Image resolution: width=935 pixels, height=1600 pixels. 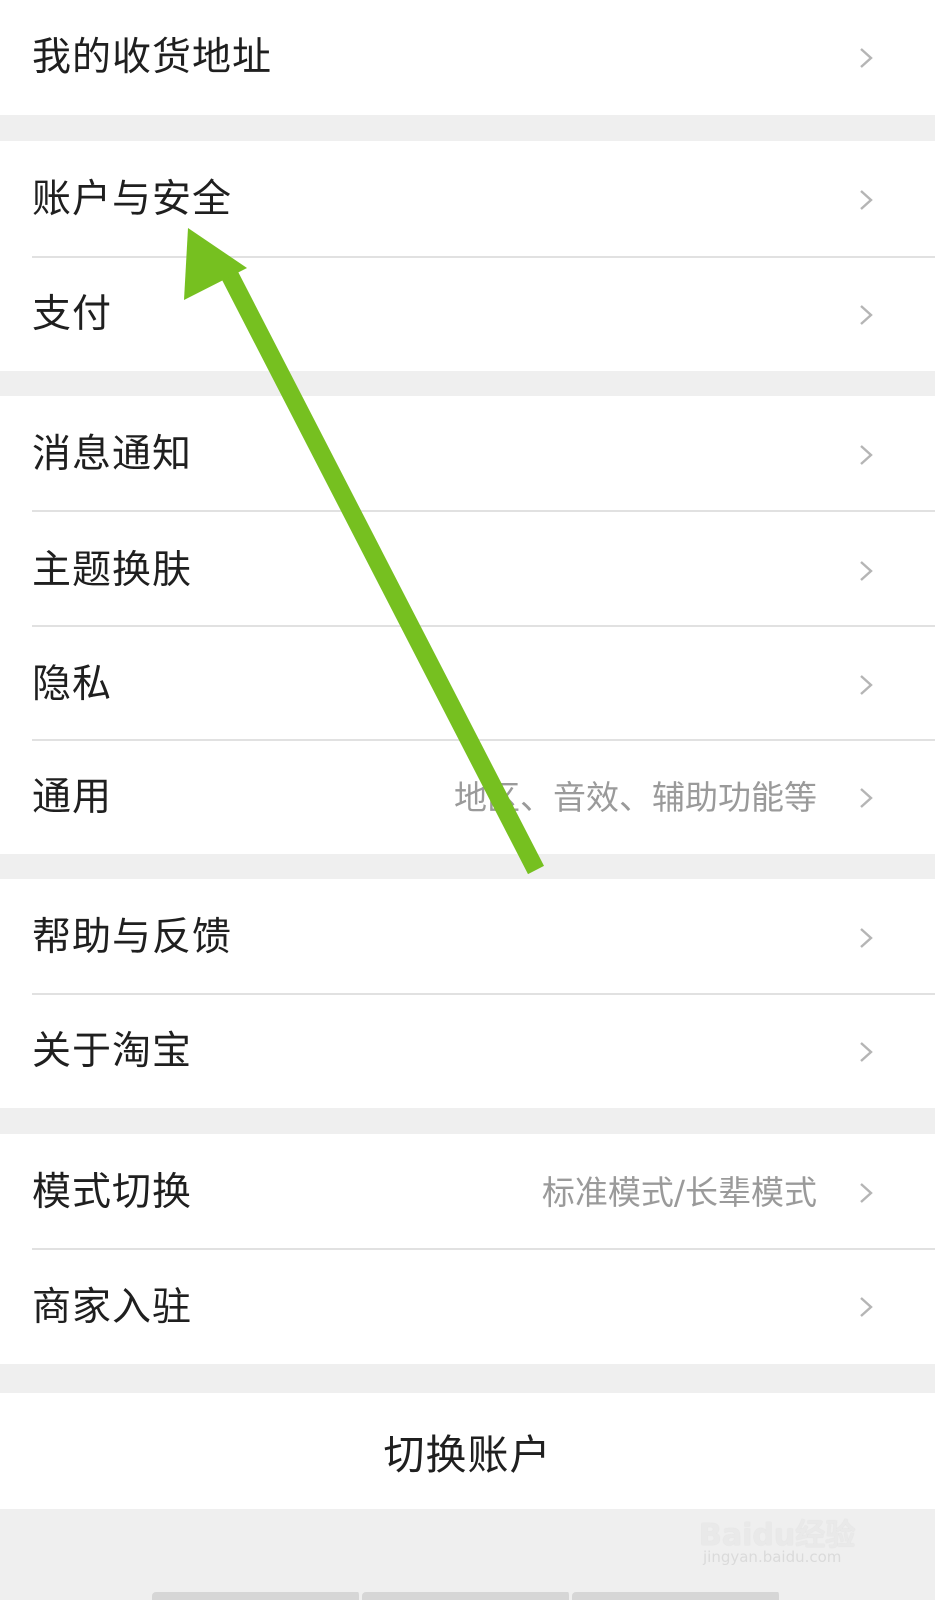 What do you see at coordinates (72, 684) in the screenshot?
I see `settings-item-label: 隐私` at bounding box center [72, 684].